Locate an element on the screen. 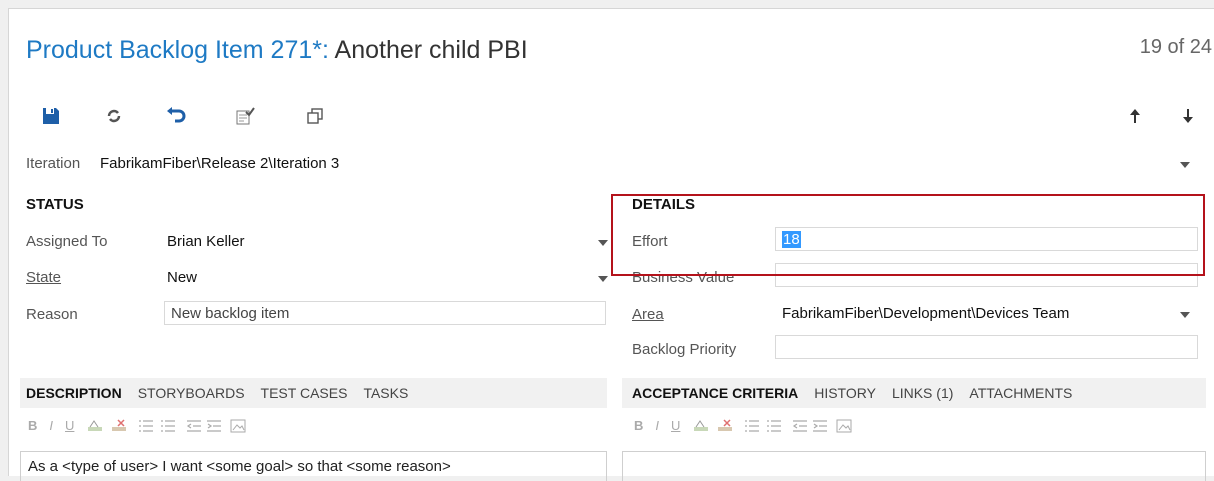 The width and height of the screenshot is (1214, 481). tab-test-cases: TEST CASES is located at coordinates (304, 393).